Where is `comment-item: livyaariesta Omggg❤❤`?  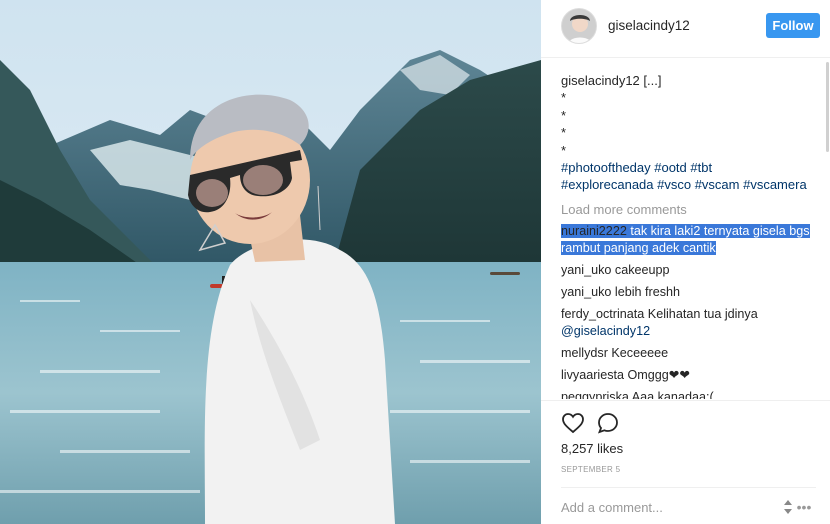 comment-item: livyaariesta Omggg❤❤ is located at coordinates (691, 375).